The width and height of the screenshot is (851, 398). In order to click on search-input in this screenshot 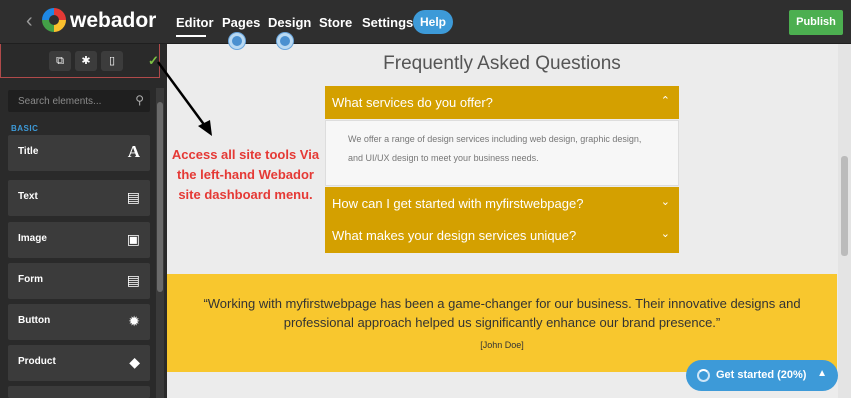, I will do `click(68, 101)`.